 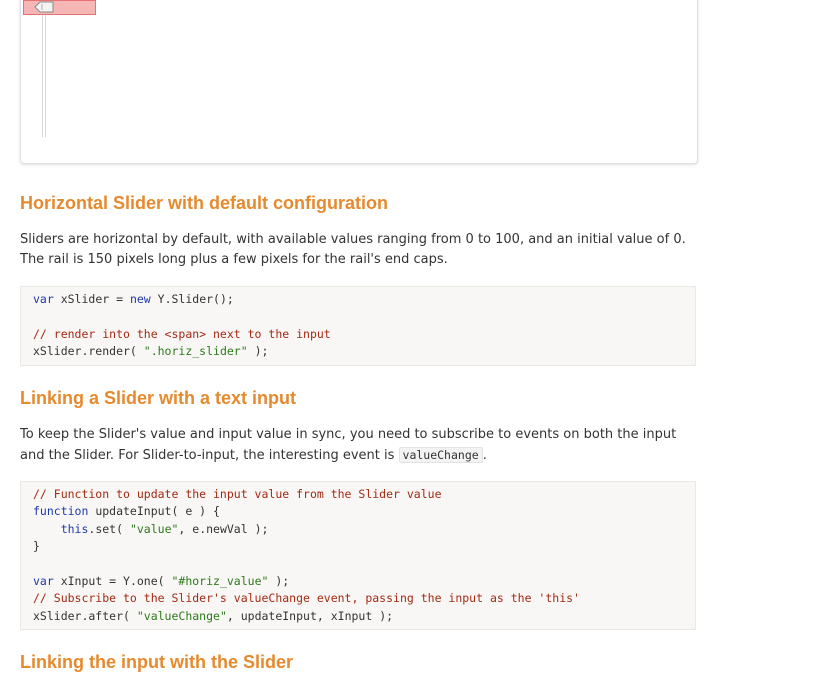 What do you see at coordinates (358, 529) in the screenshot?
I see `code-line: this.set( "value", e.newVal );` at bounding box center [358, 529].